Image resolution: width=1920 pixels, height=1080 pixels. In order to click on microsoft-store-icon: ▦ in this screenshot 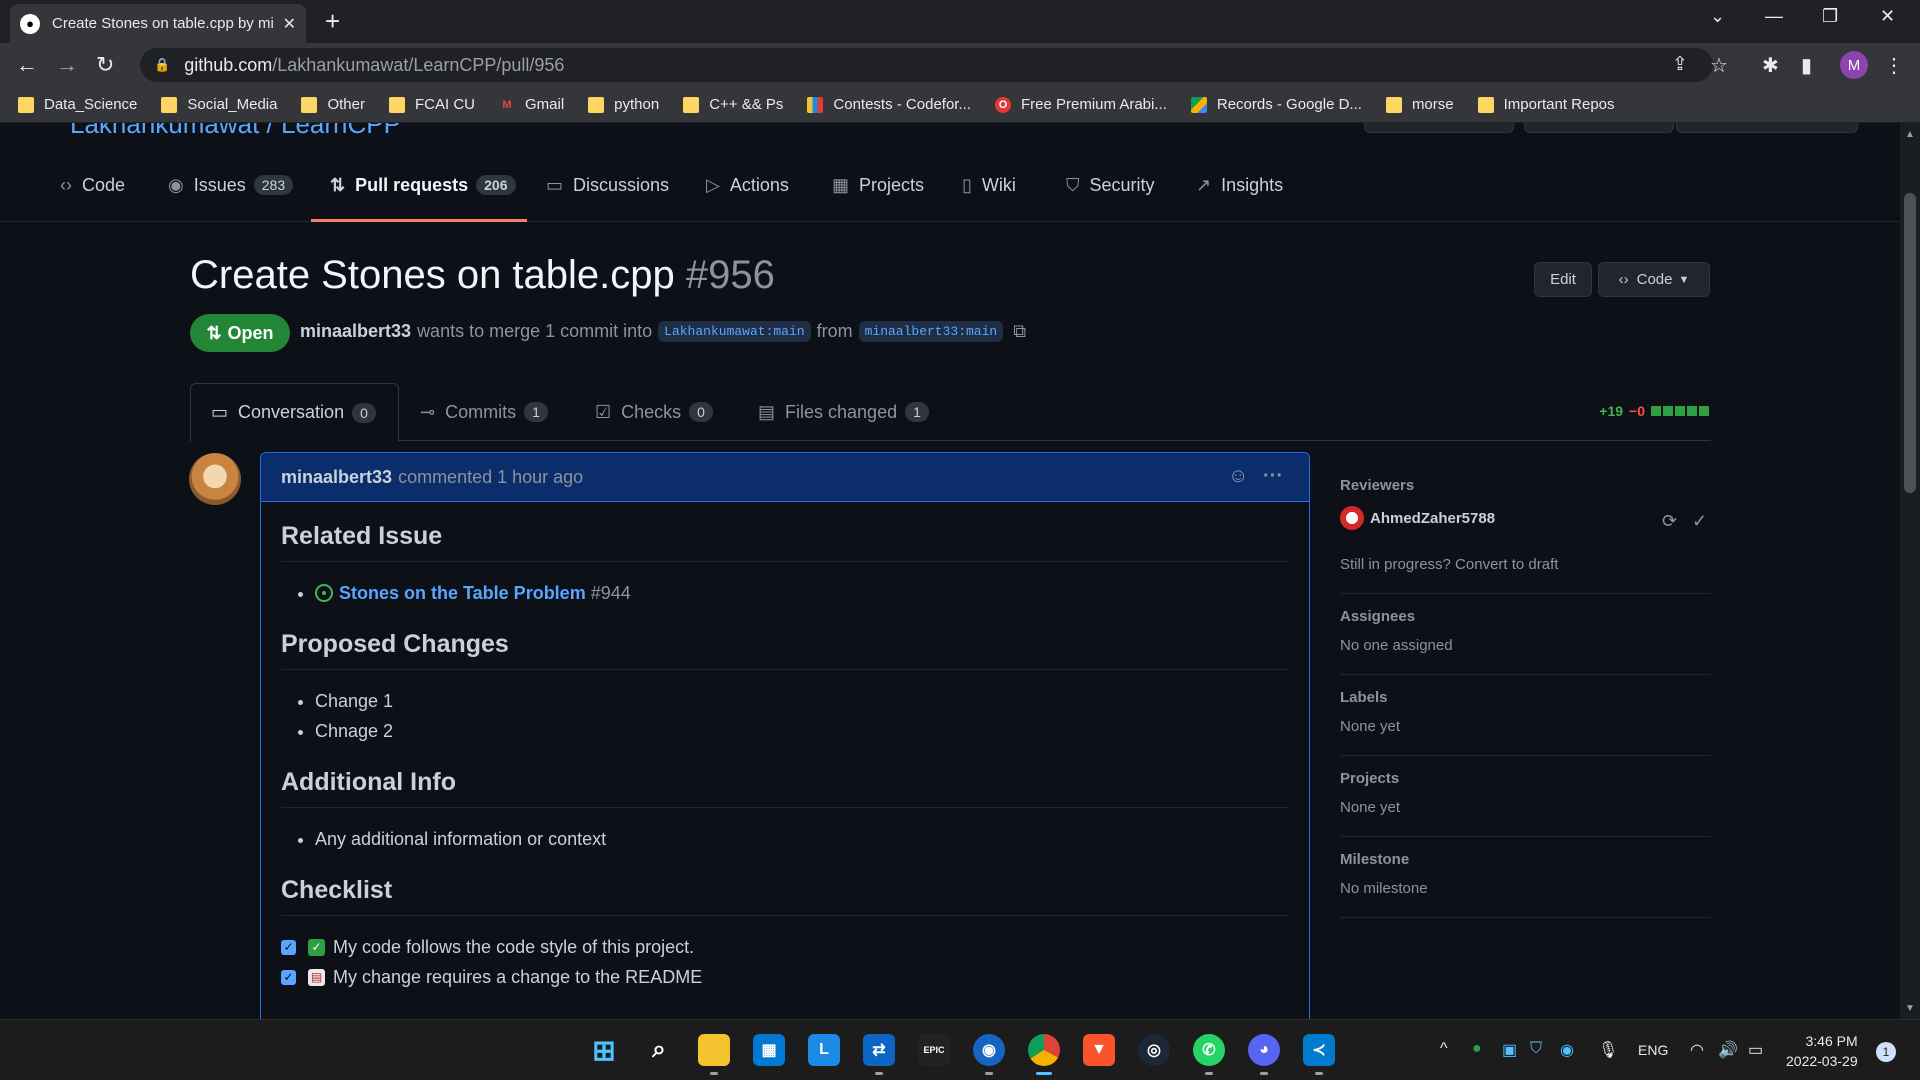, I will do `click(769, 1050)`.